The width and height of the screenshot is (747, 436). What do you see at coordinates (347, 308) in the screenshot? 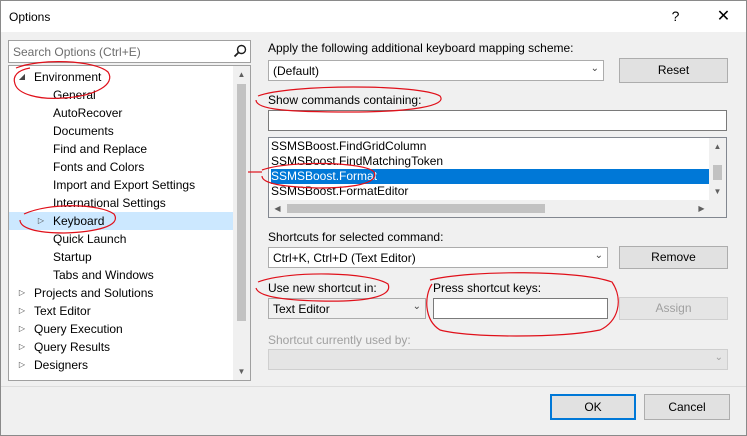
I see `use-shortcut-in-dropdown: Text Editor ⌄` at bounding box center [347, 308].